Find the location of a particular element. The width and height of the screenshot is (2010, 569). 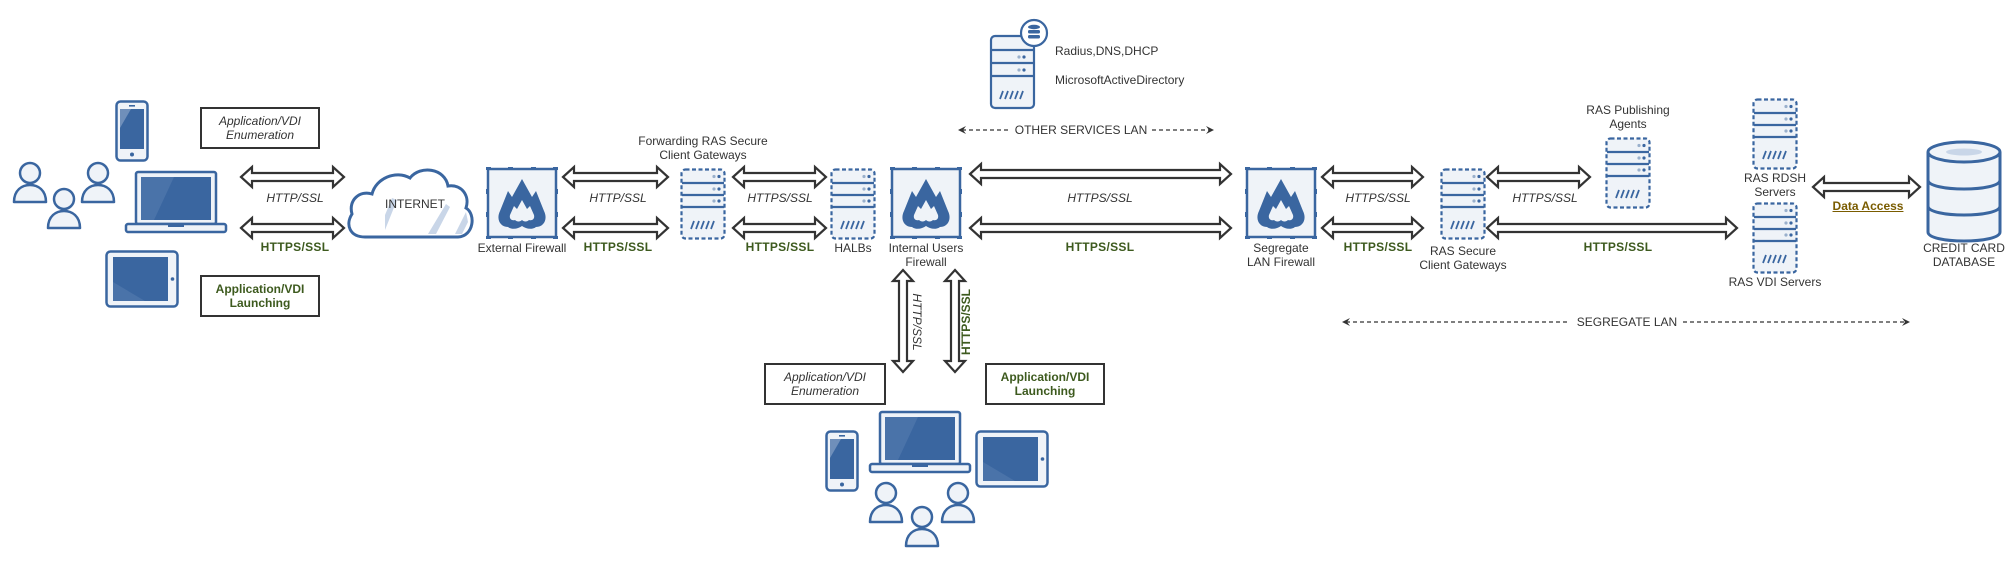

segregate-firewall-label-1: Segregate is located at coordinates (1281, 248).